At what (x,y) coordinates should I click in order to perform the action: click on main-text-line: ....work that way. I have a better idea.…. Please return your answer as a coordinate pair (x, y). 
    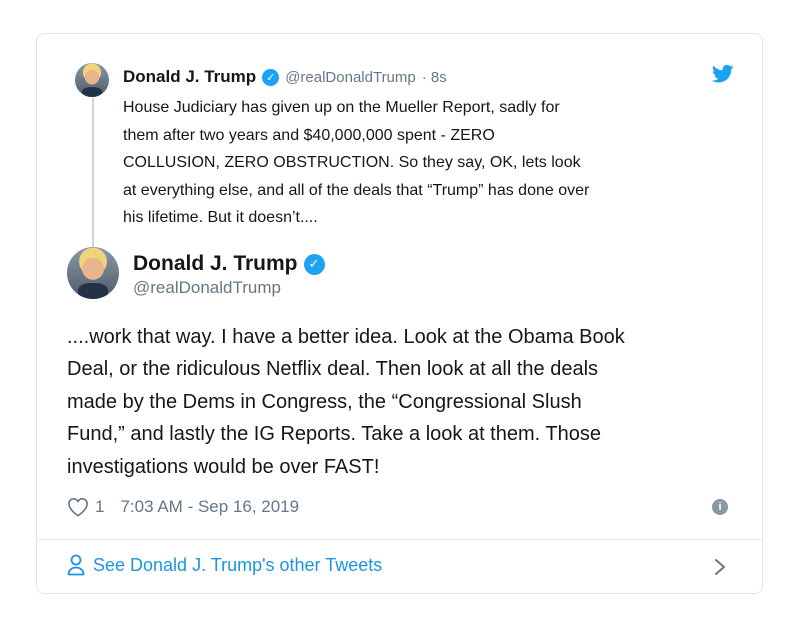
    Looking at the image, I should click on (346, 337).